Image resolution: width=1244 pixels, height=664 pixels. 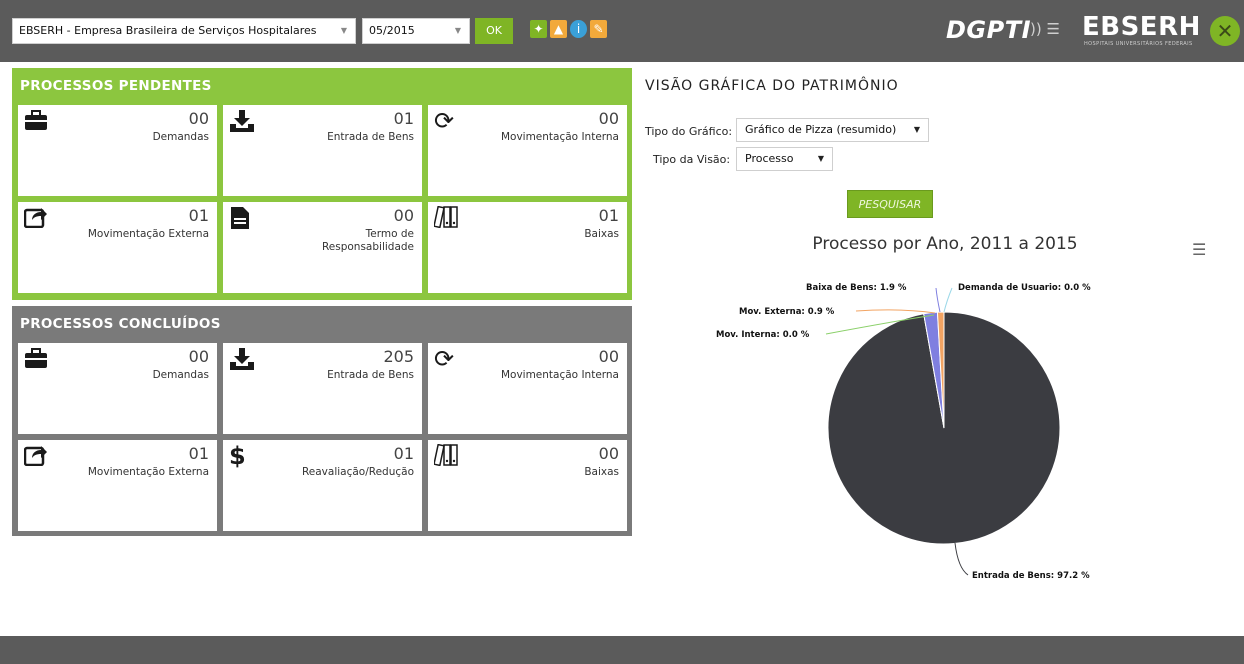 What do you see at coordinates (598, 29) in the screenshot?
I see `edit-icon: ✎` at bounding box center [598, 29].